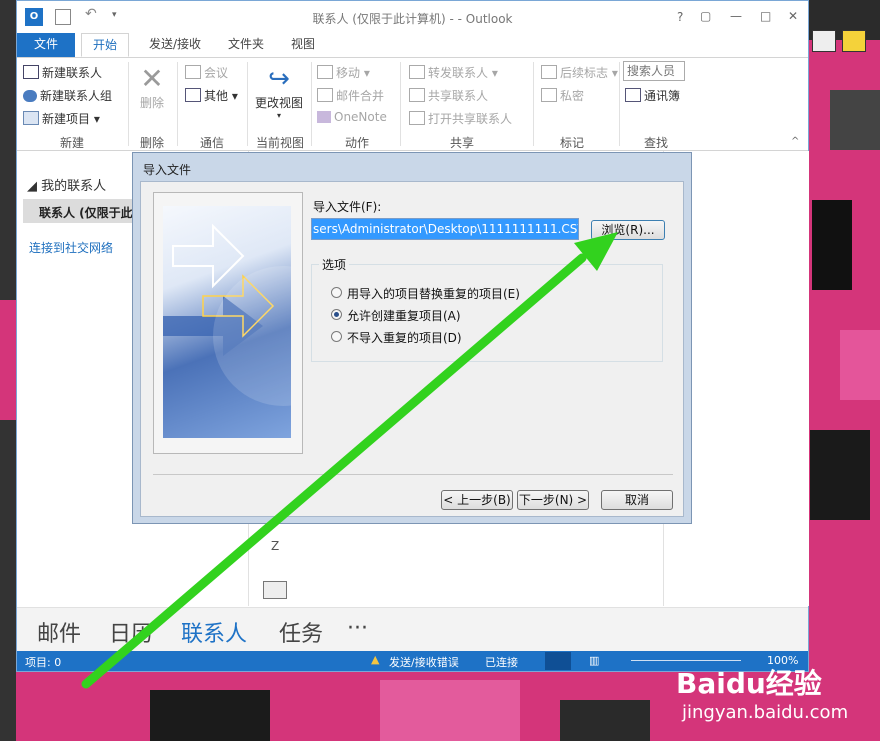 The width and height of the screenshot is (880, 741). I want to click on watermark: Baidu经验 jingyan.baidu.com, so click(776, 693).